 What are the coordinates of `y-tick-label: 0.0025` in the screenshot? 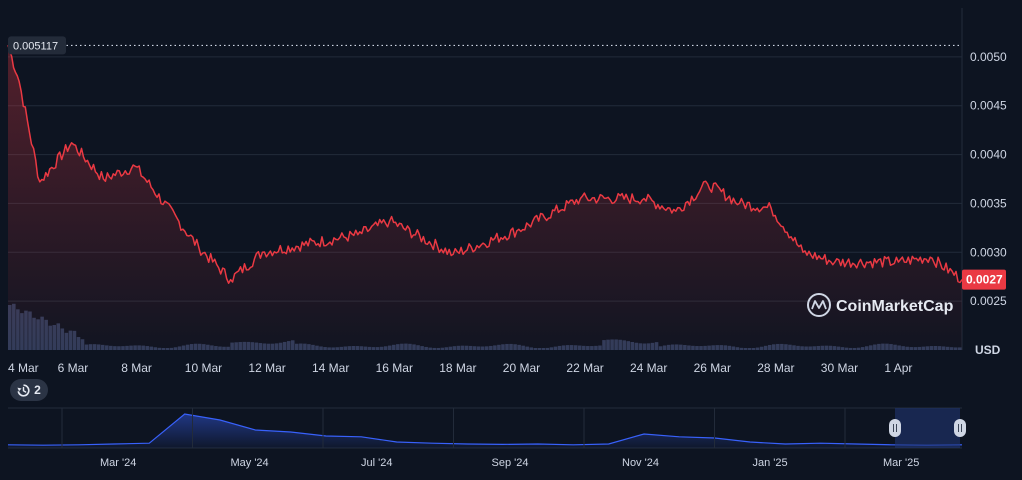 It's located at (988, 301).